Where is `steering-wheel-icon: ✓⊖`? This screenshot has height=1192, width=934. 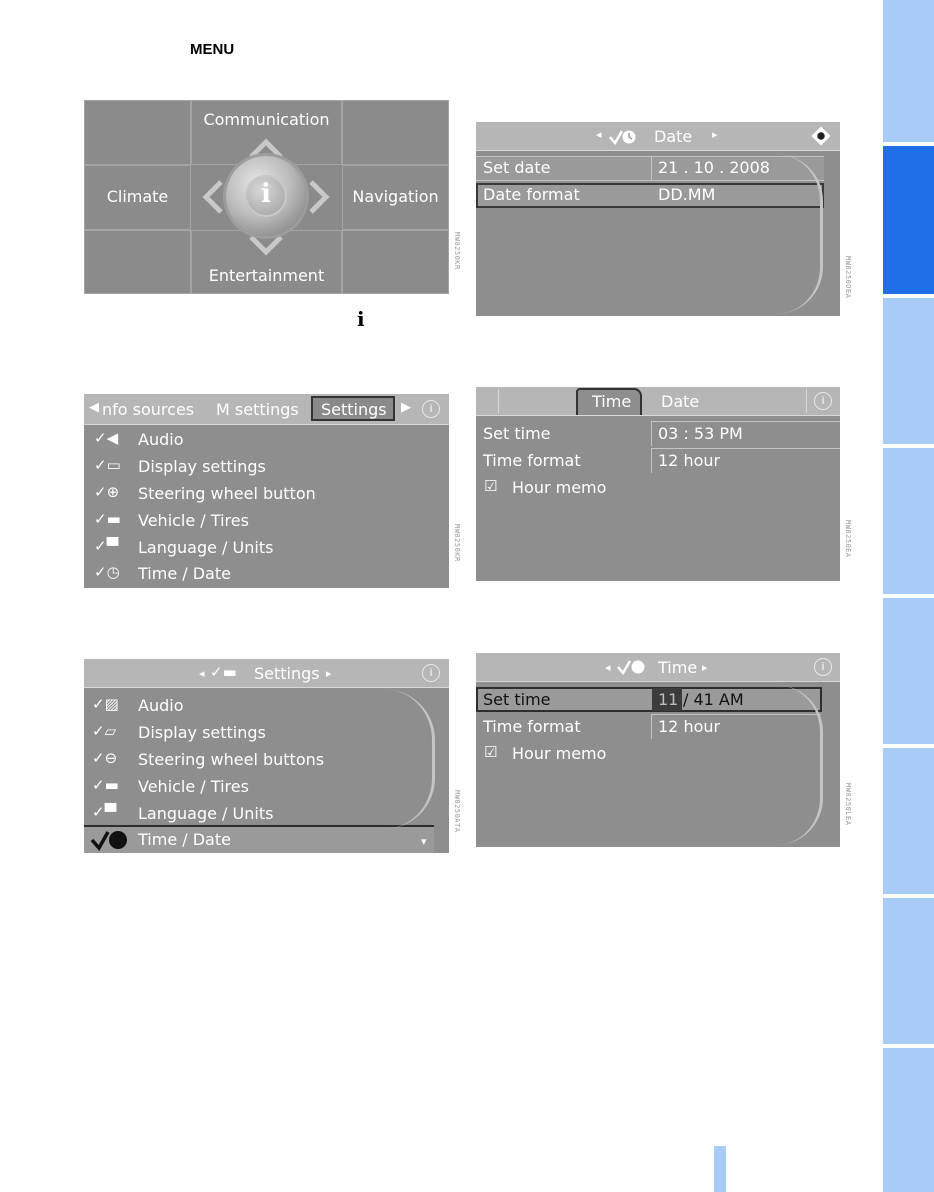
steering-wheel-icon: ✓⊖ is located at coordinates (105, 758).